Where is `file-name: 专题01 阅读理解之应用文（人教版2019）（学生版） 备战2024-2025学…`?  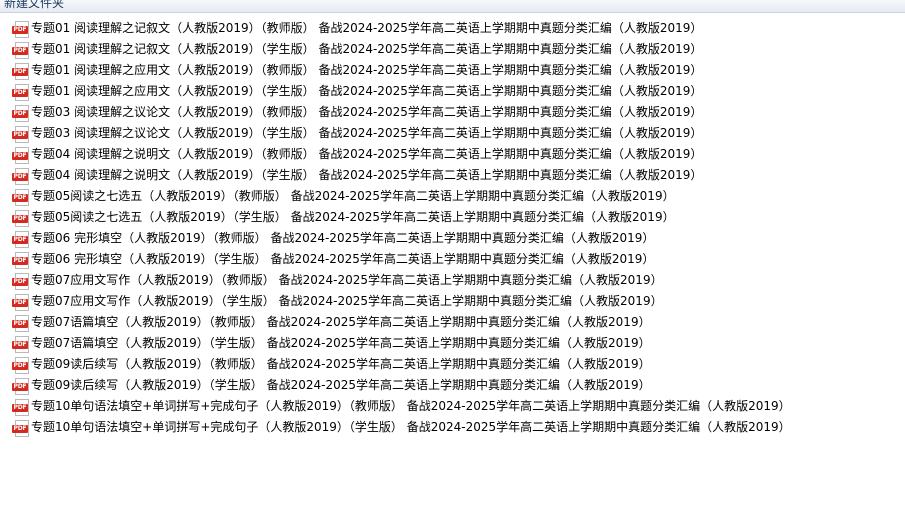
file-name: 专题01 阅读理解之应用文（人教版2019）（学生版） 备战2024-2025学… is located at coordinates (367, 91).